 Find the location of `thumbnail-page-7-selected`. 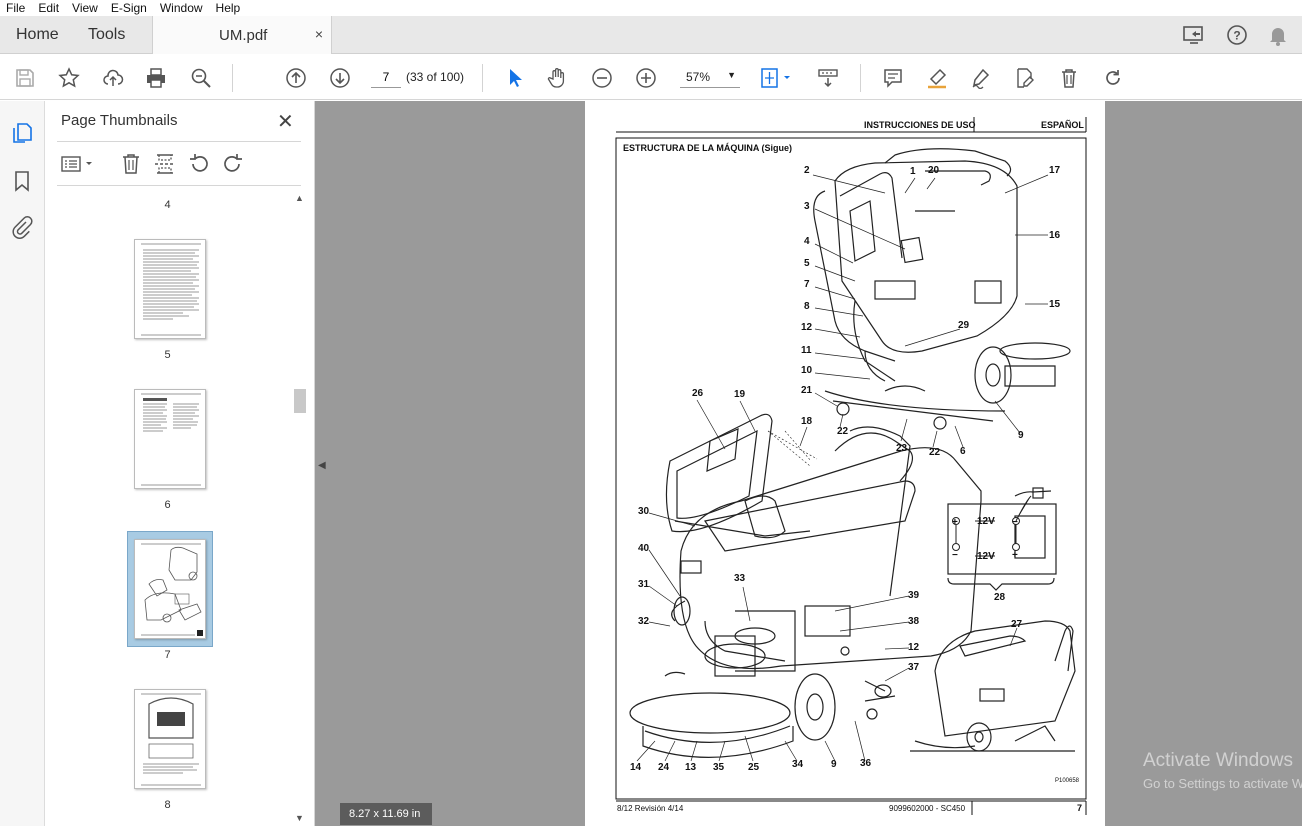

thumbnail-page-7-selected is located at coordinates (170, 589).